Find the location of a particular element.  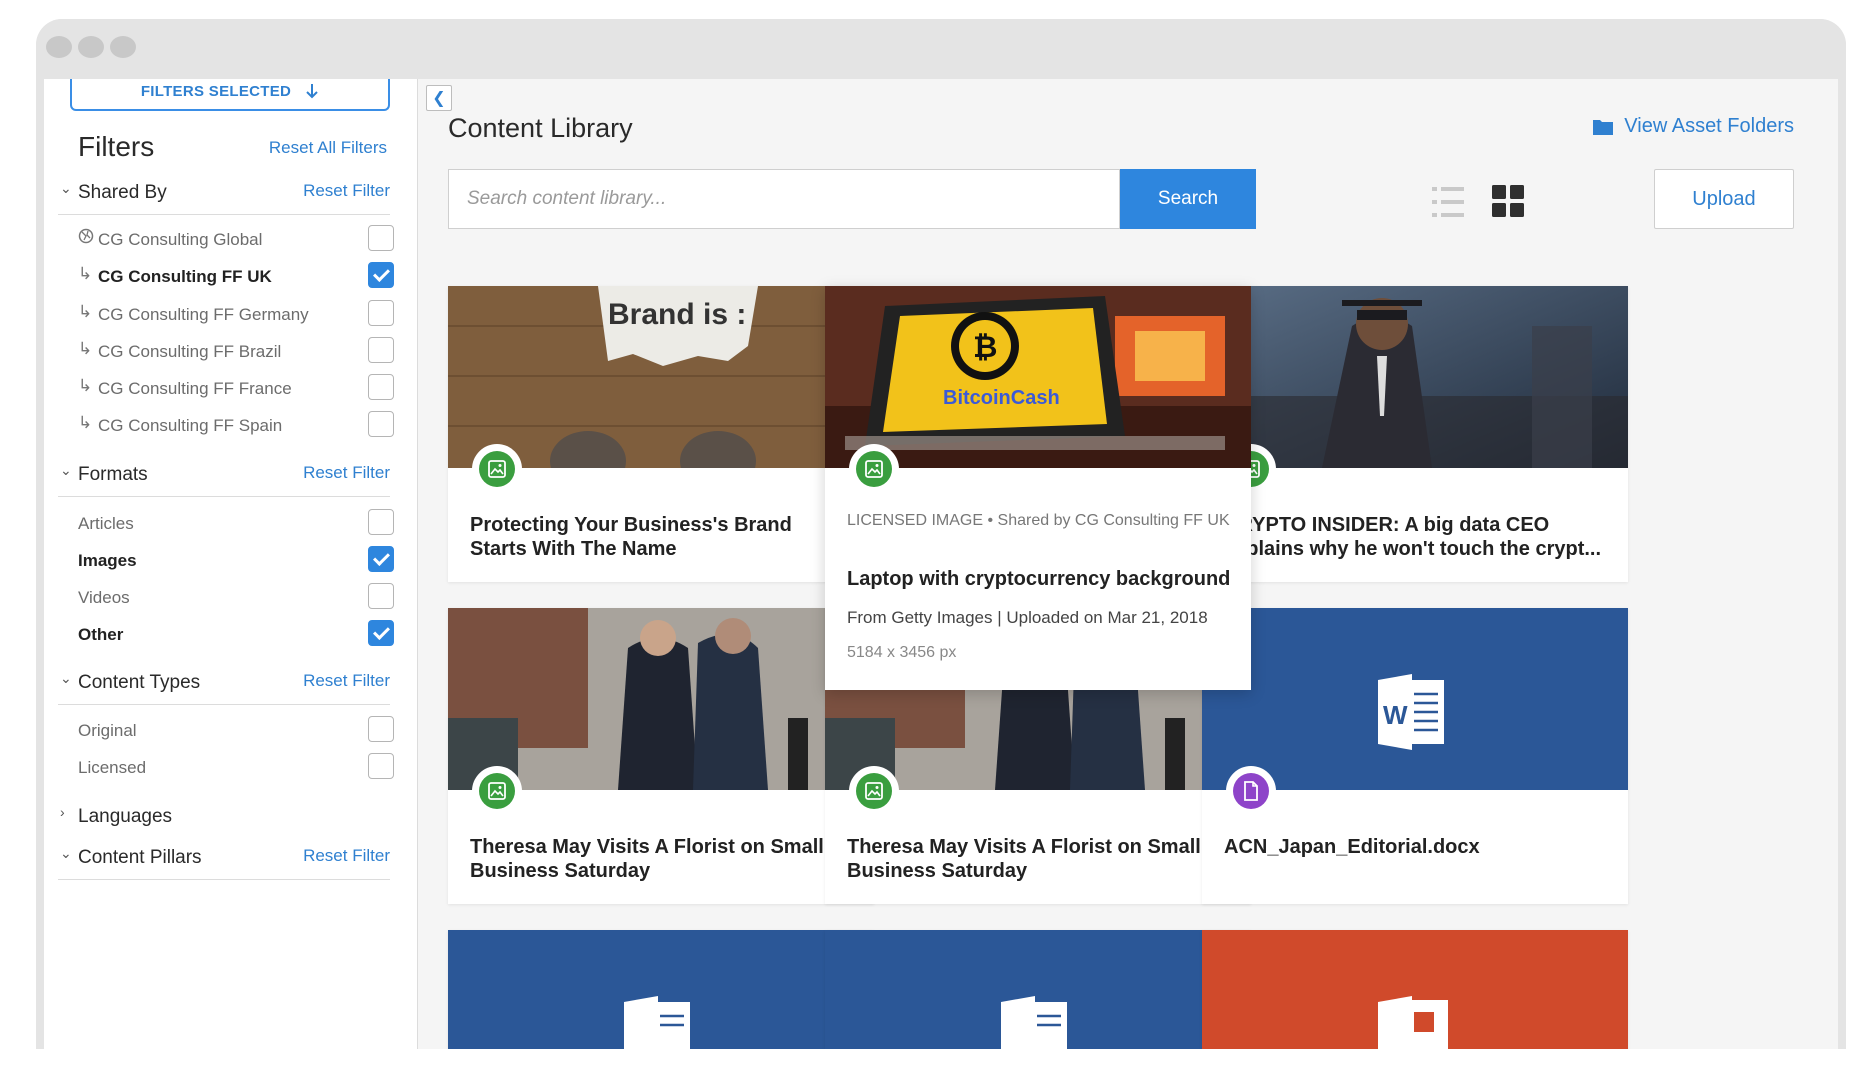

grid-view-icon is located at coordinates (1508, 201).